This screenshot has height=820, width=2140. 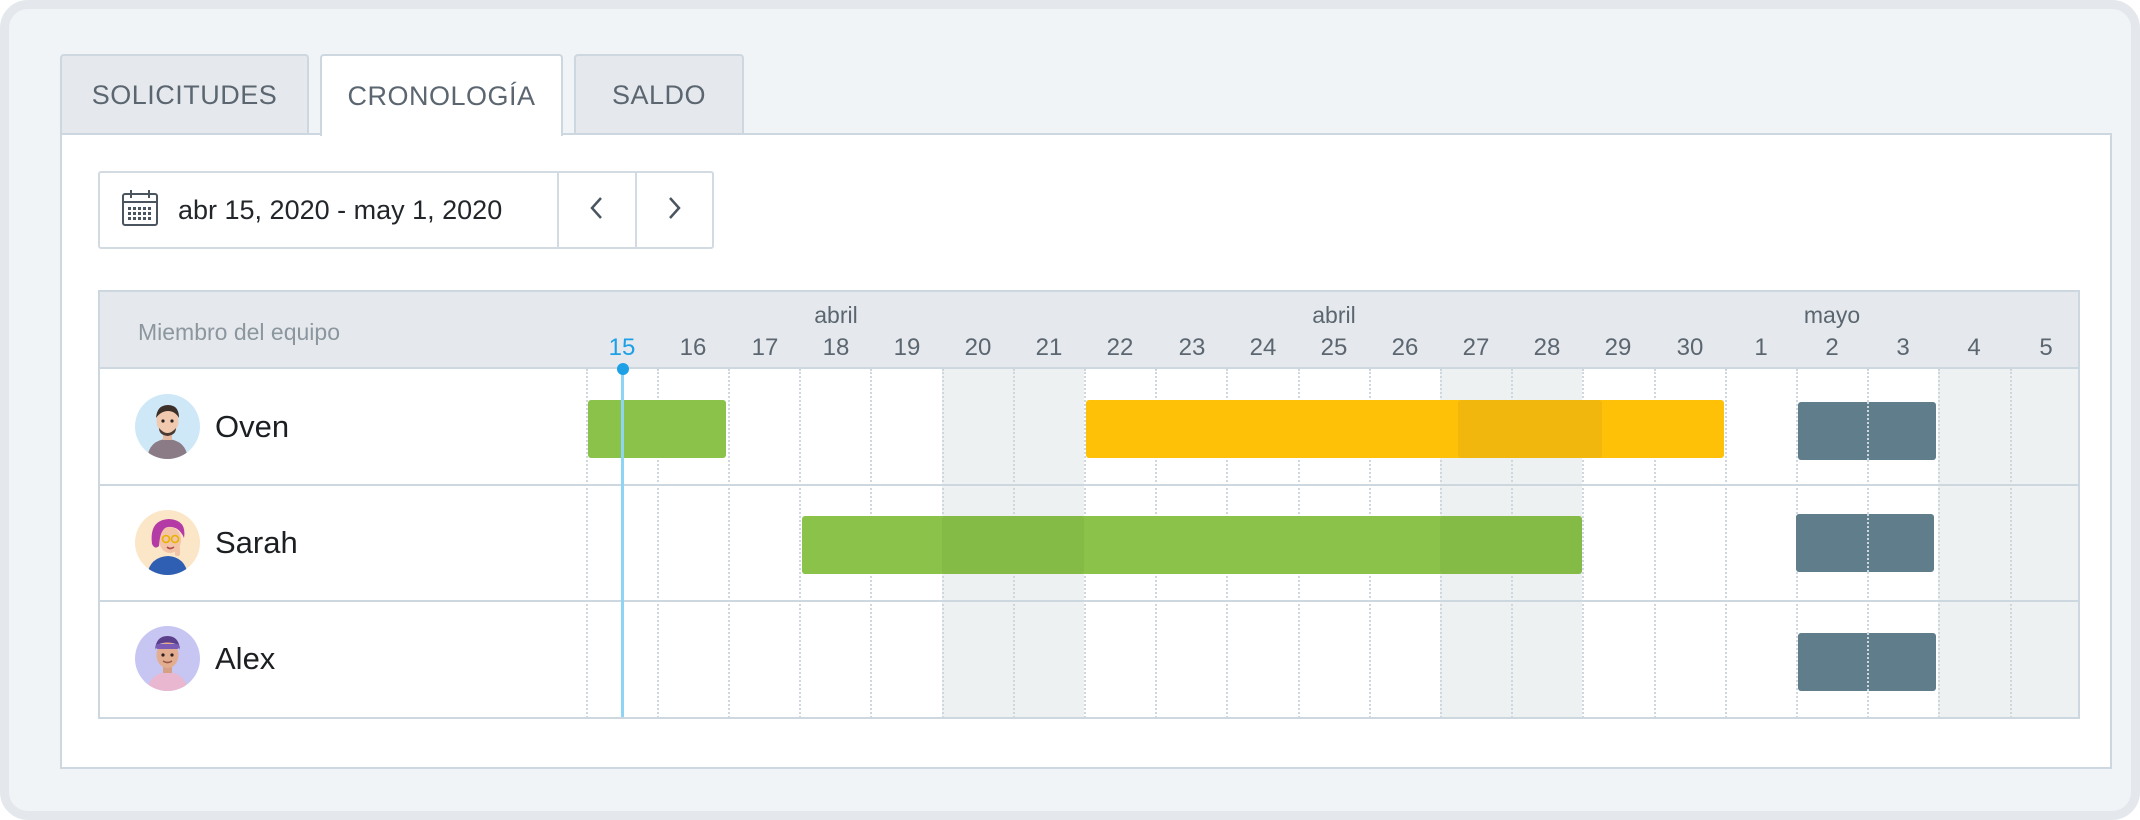 What do you see at coordinates (1690, 347) in the screenshot?
I see `day-label: 30` at bounding box center [1690, 347].